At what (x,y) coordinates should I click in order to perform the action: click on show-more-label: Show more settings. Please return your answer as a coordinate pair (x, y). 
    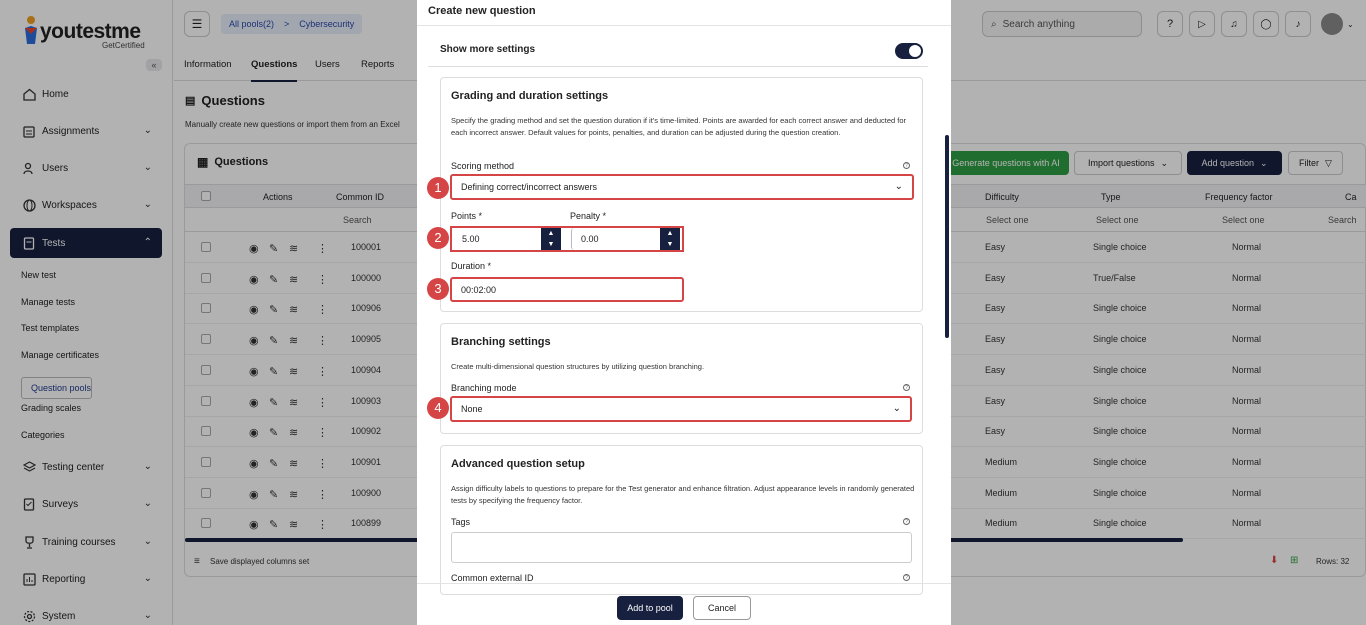
    Looking at the image, I should click on (488, 49).